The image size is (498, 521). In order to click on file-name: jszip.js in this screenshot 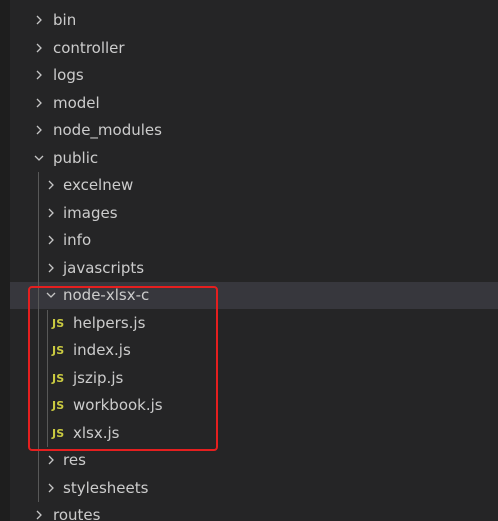, I will do `click(98, 377)`.